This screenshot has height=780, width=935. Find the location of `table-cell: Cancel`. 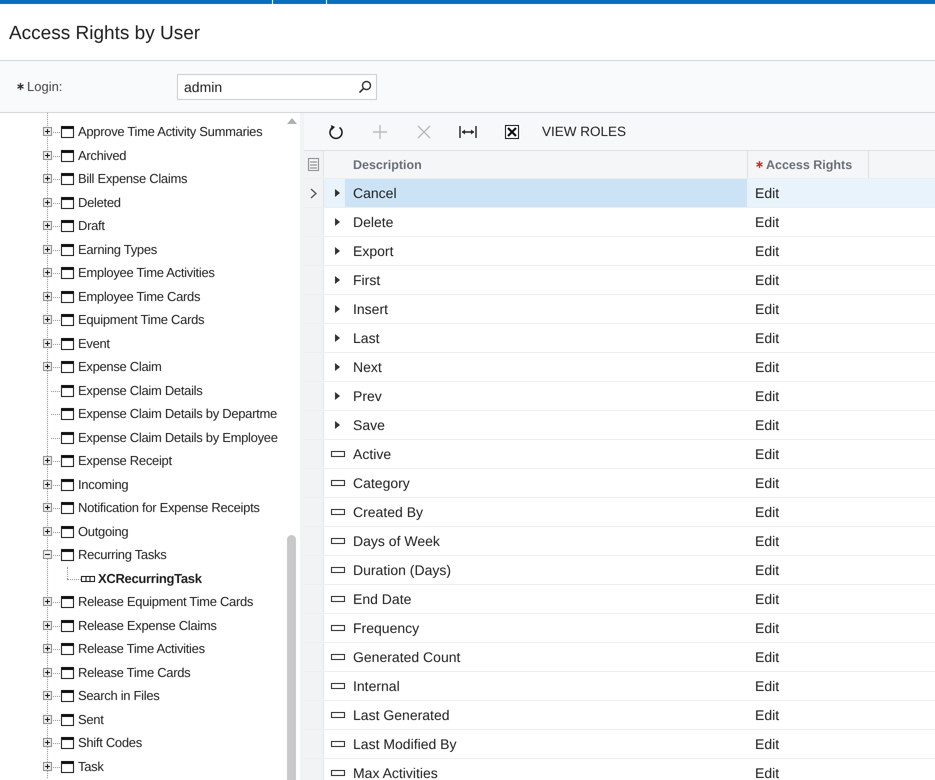

table-cell: Cancel is located at coordinates (546, 193).